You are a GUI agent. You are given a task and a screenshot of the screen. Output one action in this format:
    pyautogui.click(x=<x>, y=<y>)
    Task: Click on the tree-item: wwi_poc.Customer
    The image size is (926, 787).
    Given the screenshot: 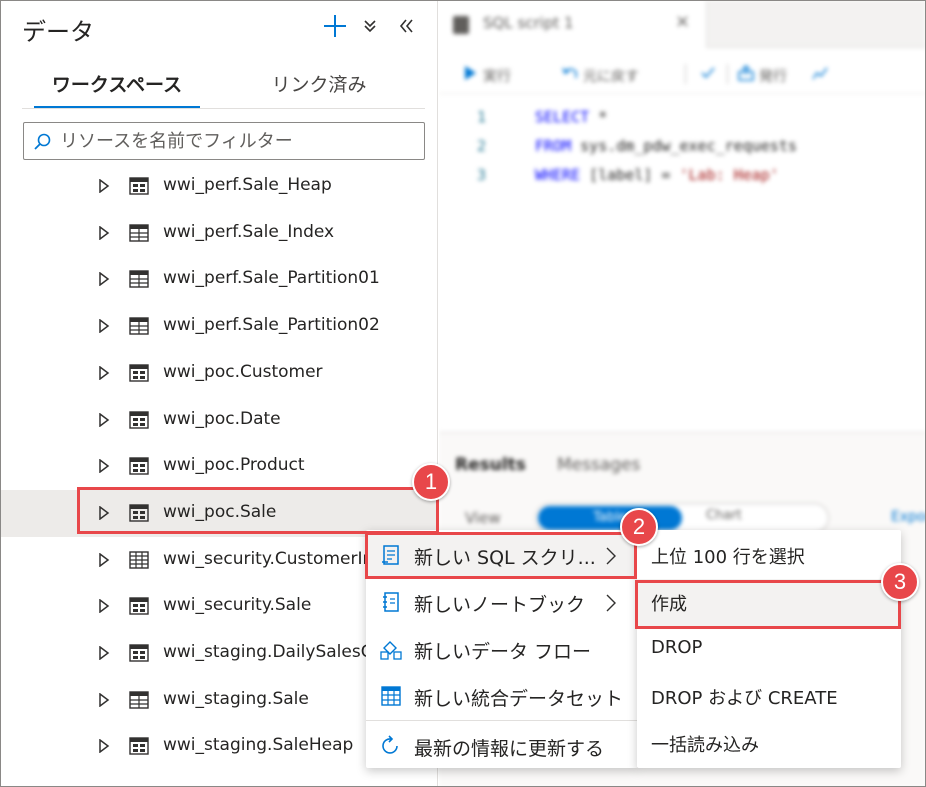 What is the action you would take?
    pyautogui.click(x=218, y=373)
    